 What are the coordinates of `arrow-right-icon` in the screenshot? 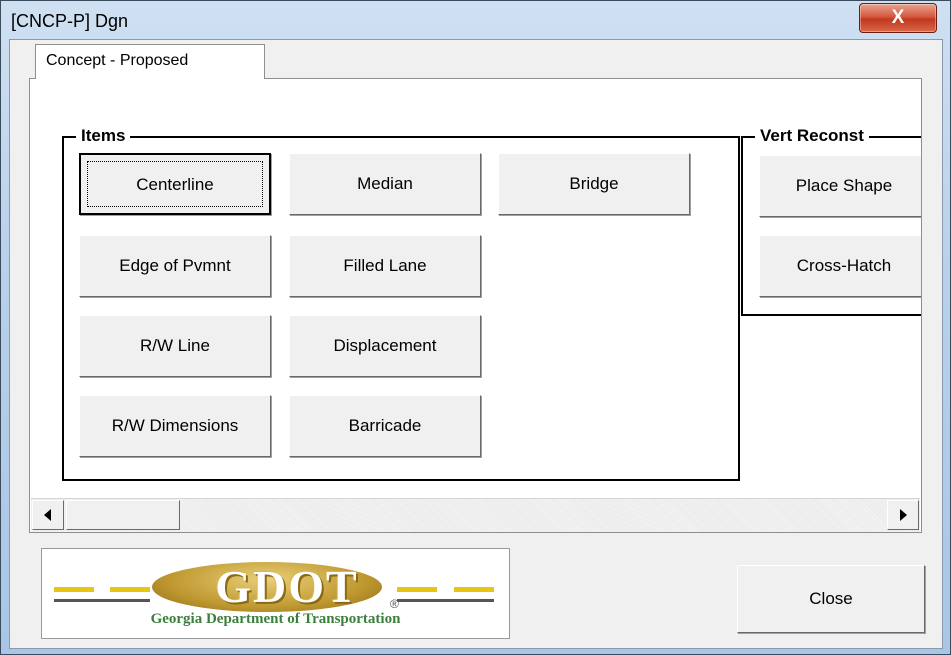 It's located at (903, 515).